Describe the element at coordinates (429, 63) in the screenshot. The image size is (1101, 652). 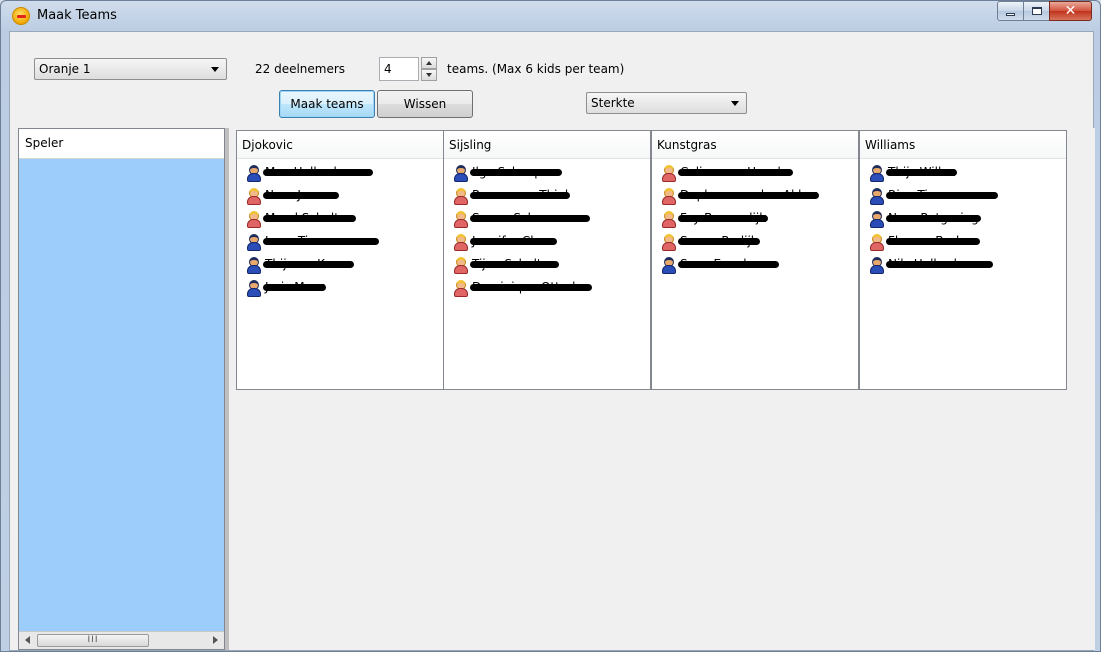
I see `stepper-up-button` at that location.